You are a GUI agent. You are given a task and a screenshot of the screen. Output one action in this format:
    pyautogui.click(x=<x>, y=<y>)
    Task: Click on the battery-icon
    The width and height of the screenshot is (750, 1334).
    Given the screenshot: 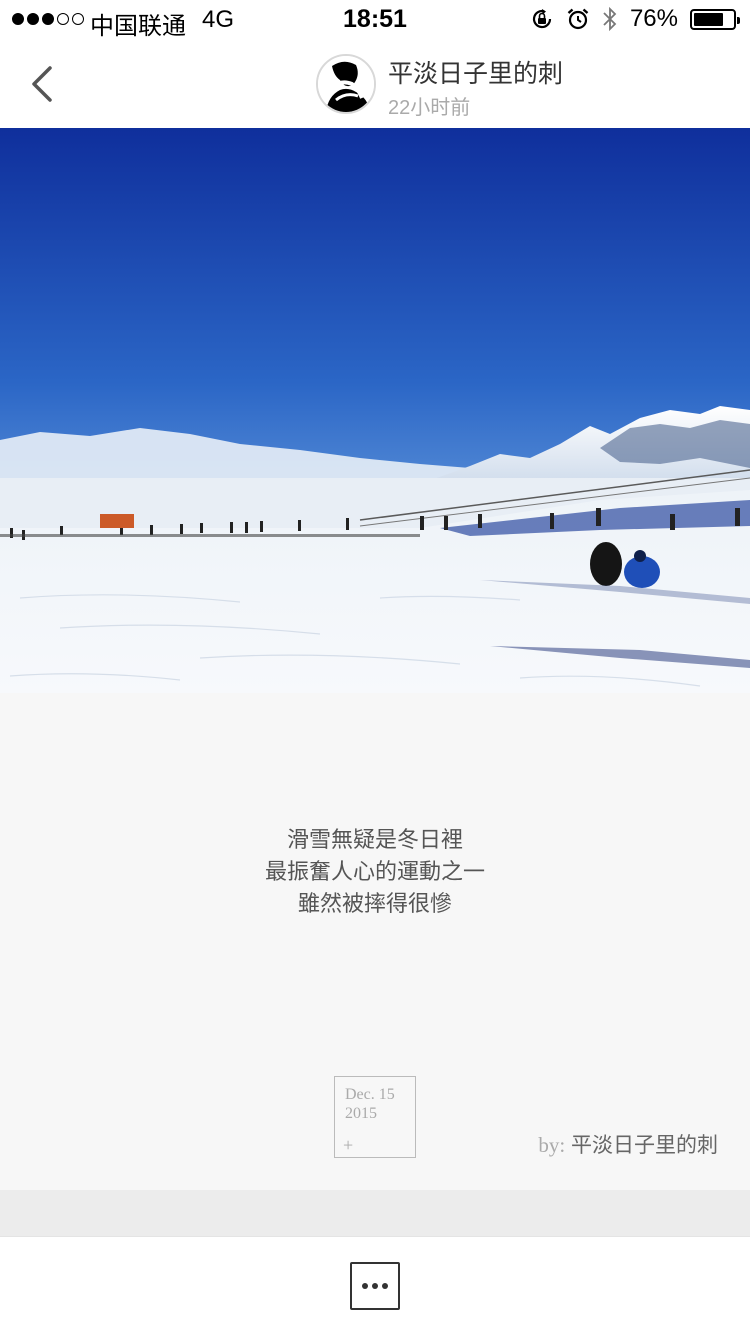 What is the action you would take?
    pyautogui.click(x=715, y=19)
    